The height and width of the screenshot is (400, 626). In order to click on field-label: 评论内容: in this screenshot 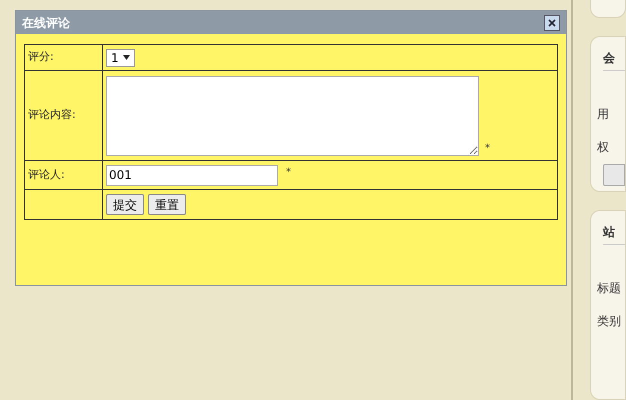, I will do `click(52, 115)`.